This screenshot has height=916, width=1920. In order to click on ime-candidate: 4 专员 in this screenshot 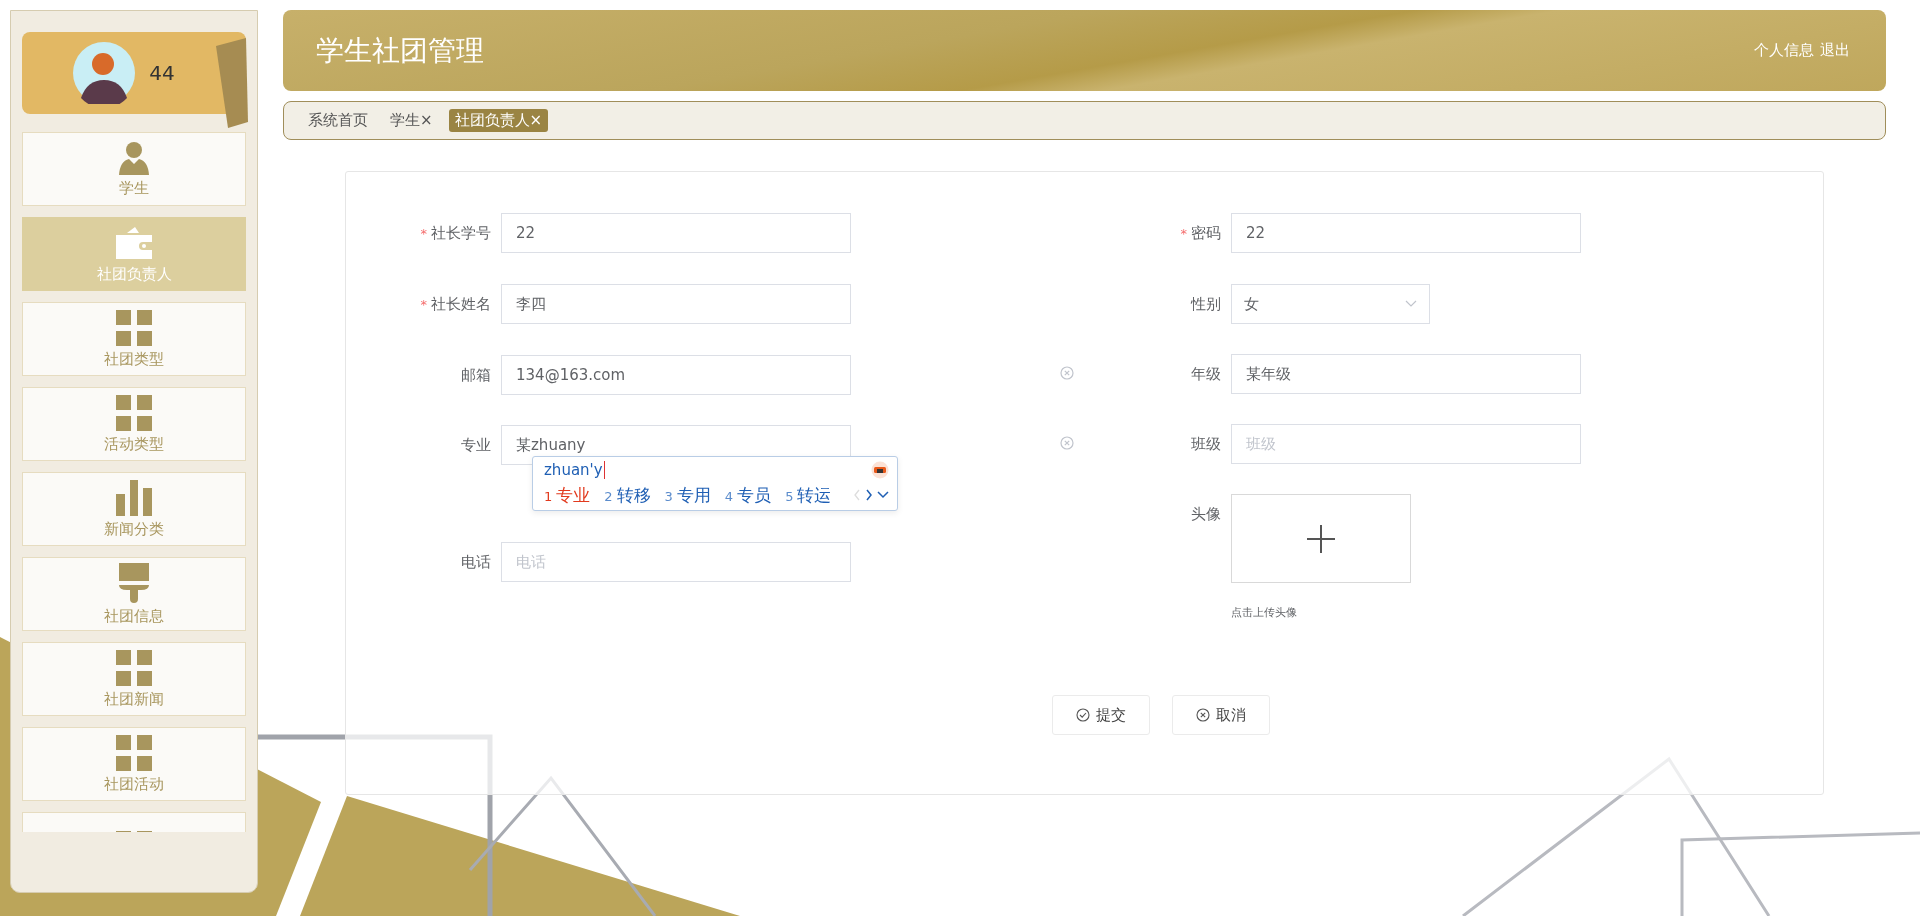, I will do `click(748, 495)`.